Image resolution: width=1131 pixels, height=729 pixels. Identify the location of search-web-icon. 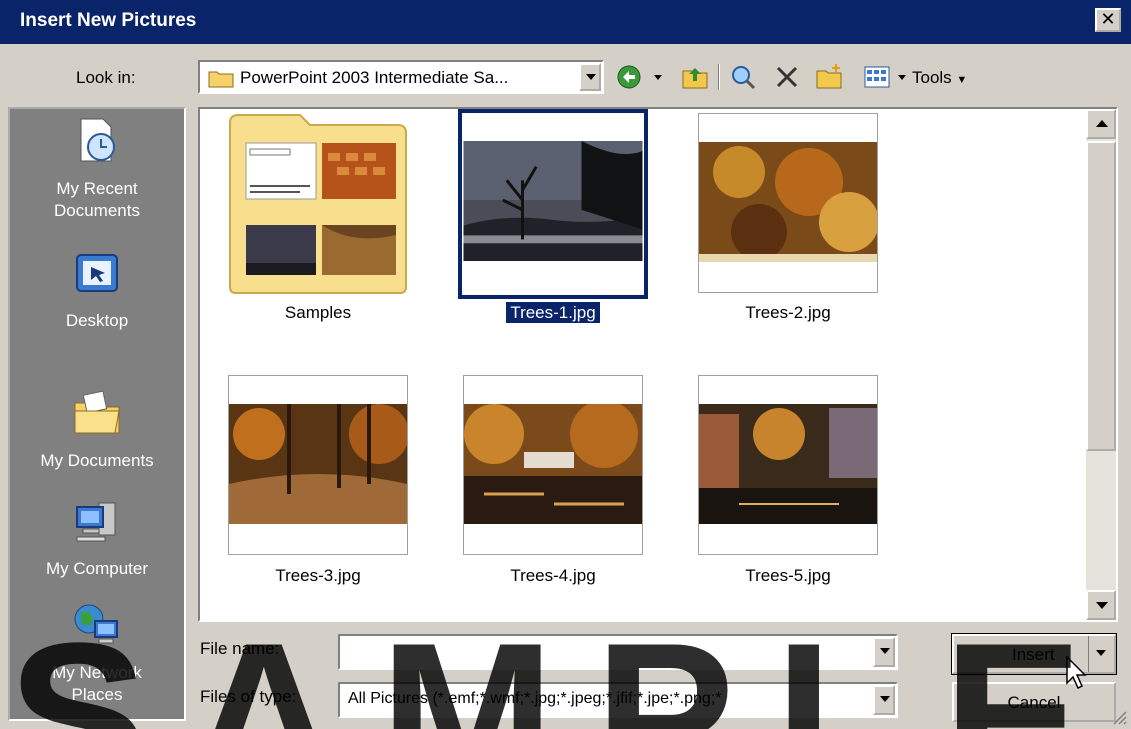
(743, 77).